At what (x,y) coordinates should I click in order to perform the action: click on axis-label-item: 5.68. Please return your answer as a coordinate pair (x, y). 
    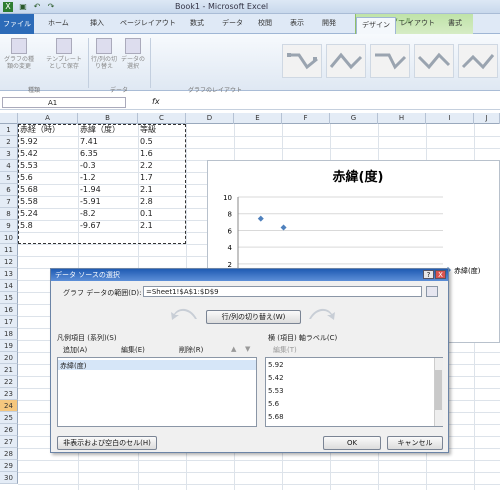
    Looking at the image, I should click on (276, 417).